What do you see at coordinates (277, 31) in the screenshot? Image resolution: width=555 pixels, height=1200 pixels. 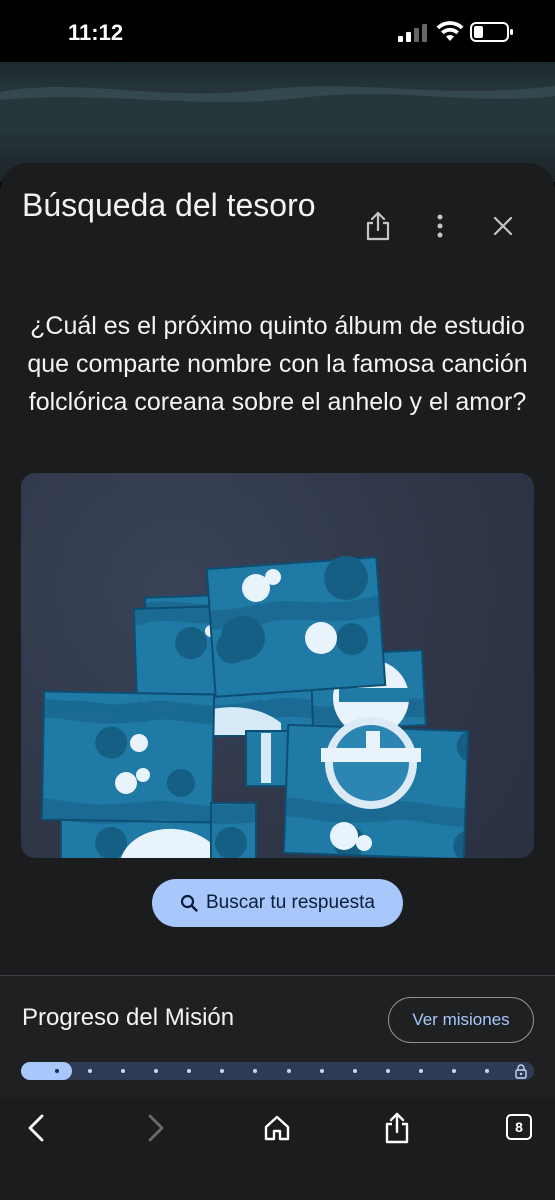 I see `status-bar: 11:12` at bounding box center [277, 31].